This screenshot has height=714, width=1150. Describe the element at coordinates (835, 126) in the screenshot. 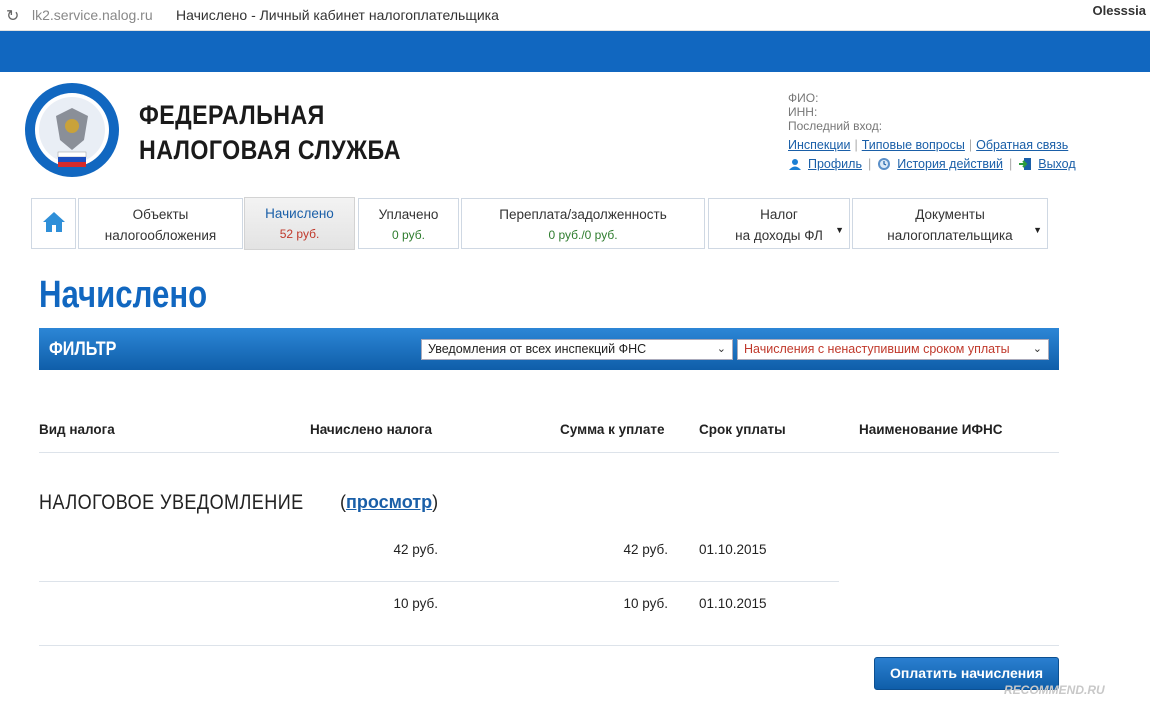

I see `last-login-label: Последний вход:` at that location.